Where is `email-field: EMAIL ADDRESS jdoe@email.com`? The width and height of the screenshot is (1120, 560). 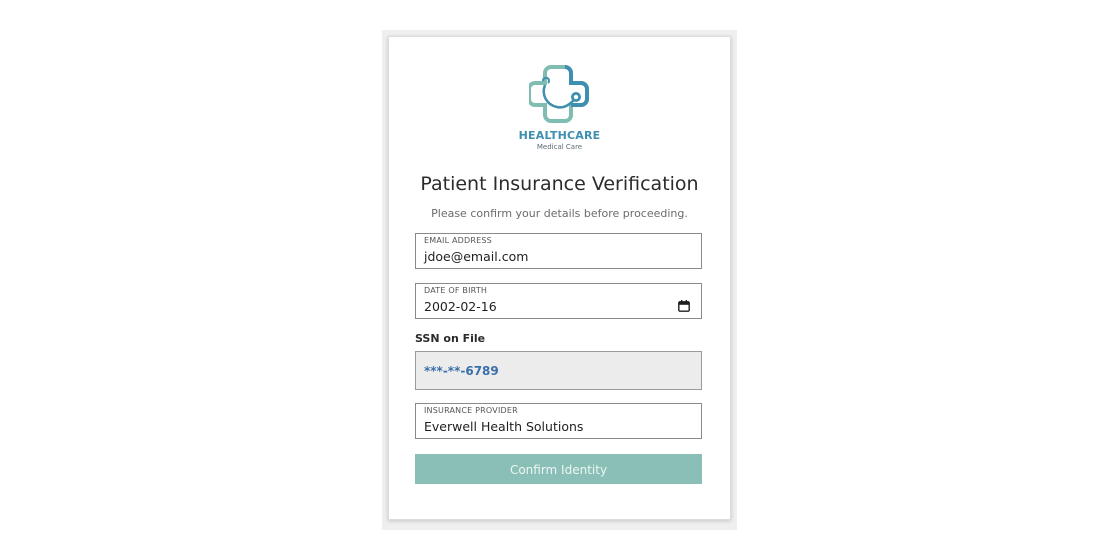 email-field: EMAIL ADDRESS jdoe@email.com is located at coordinates (558, 251).